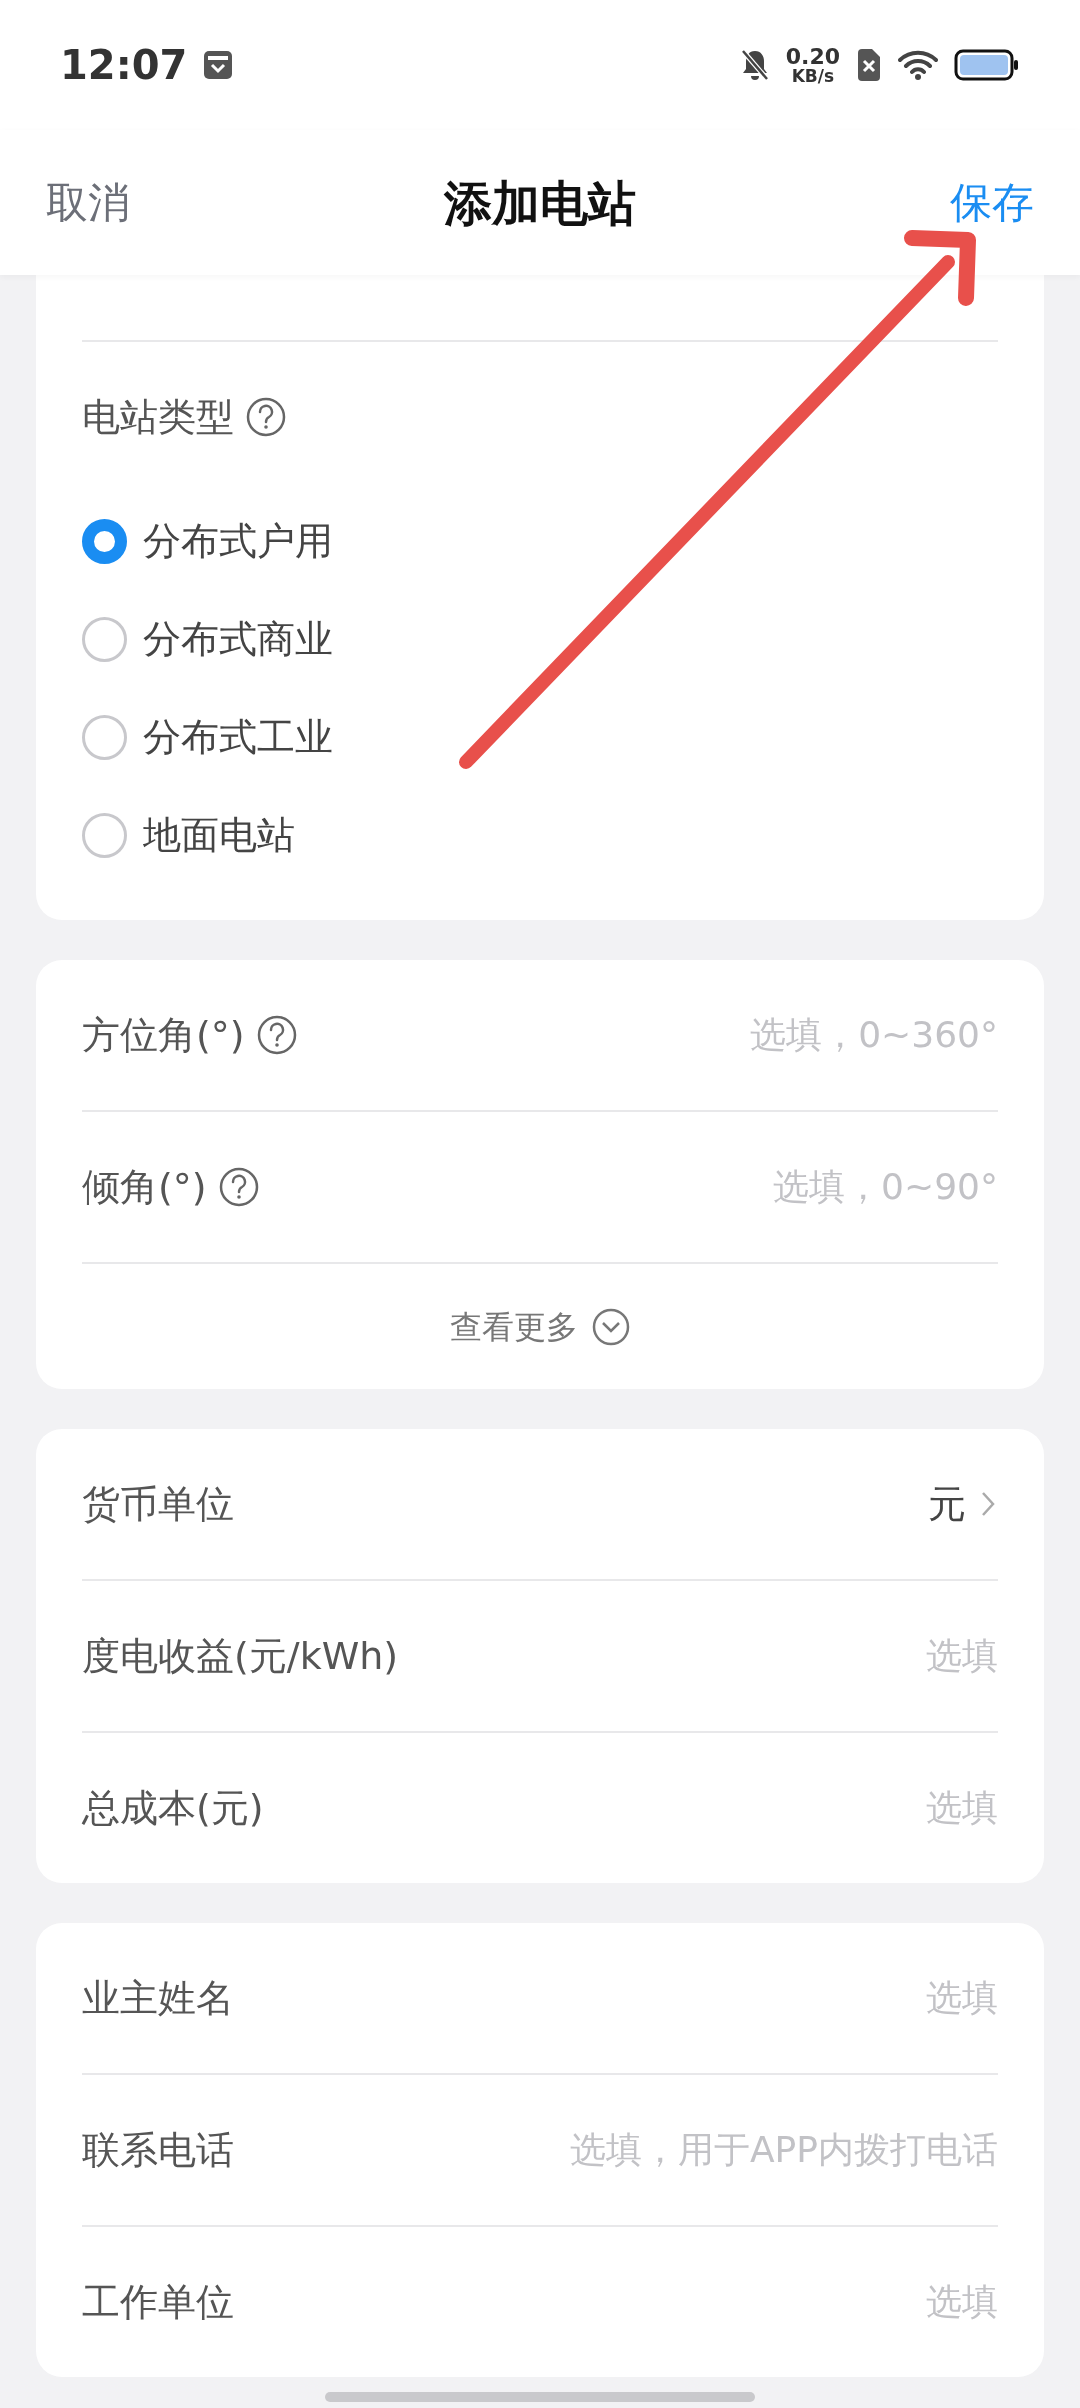  Describe the element at coordinates (918, 65) in the screenshot. I see `wifi-icon` at that location.